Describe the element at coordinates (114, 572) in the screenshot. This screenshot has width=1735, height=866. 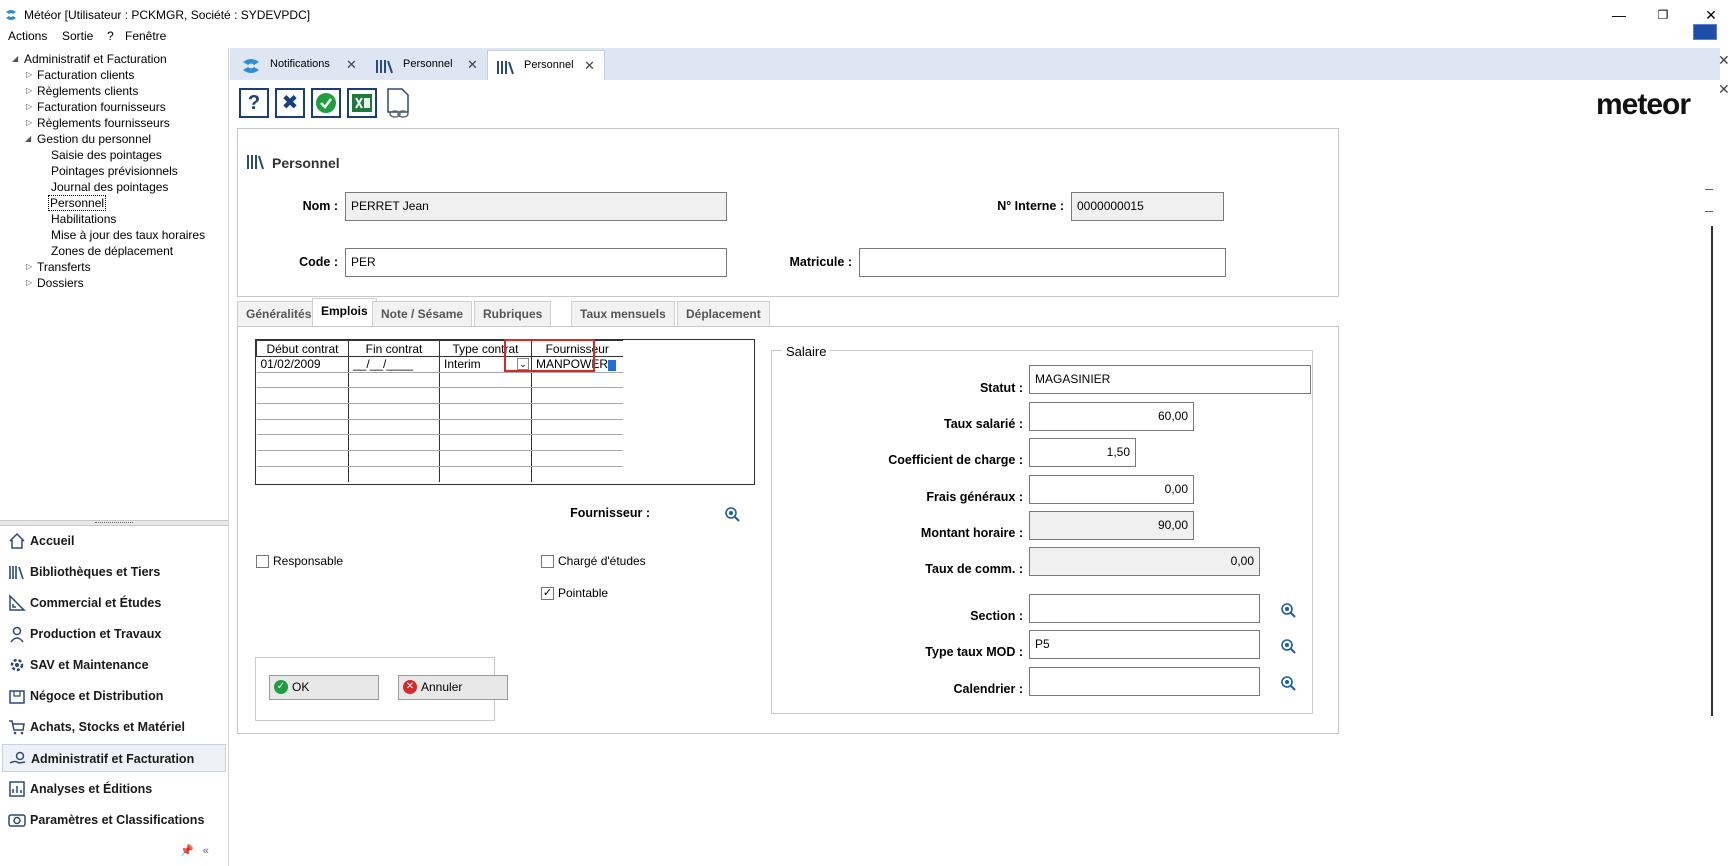
I see `nav-bibliotheques: Bibliothèques et Tiers` at that location.